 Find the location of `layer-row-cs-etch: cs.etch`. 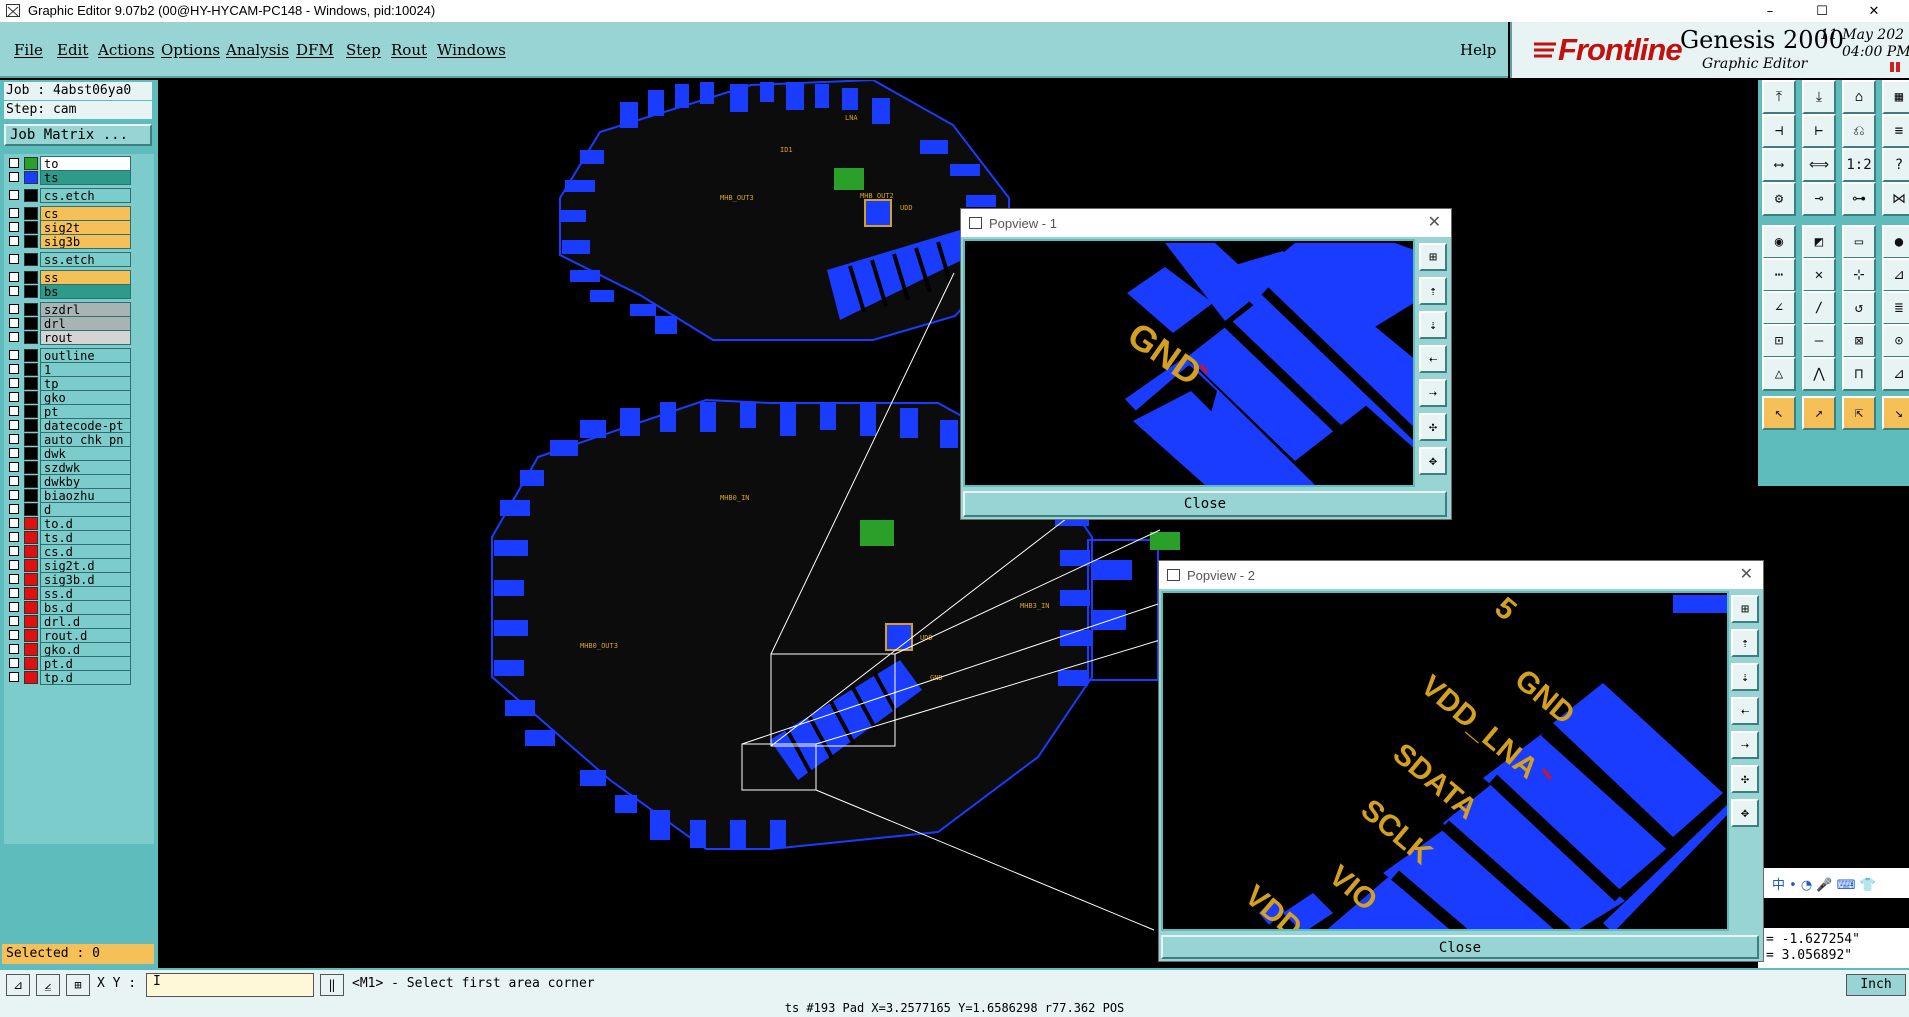

layer-row-cs-etch: cs.etch is located at coordinates (69, 195).